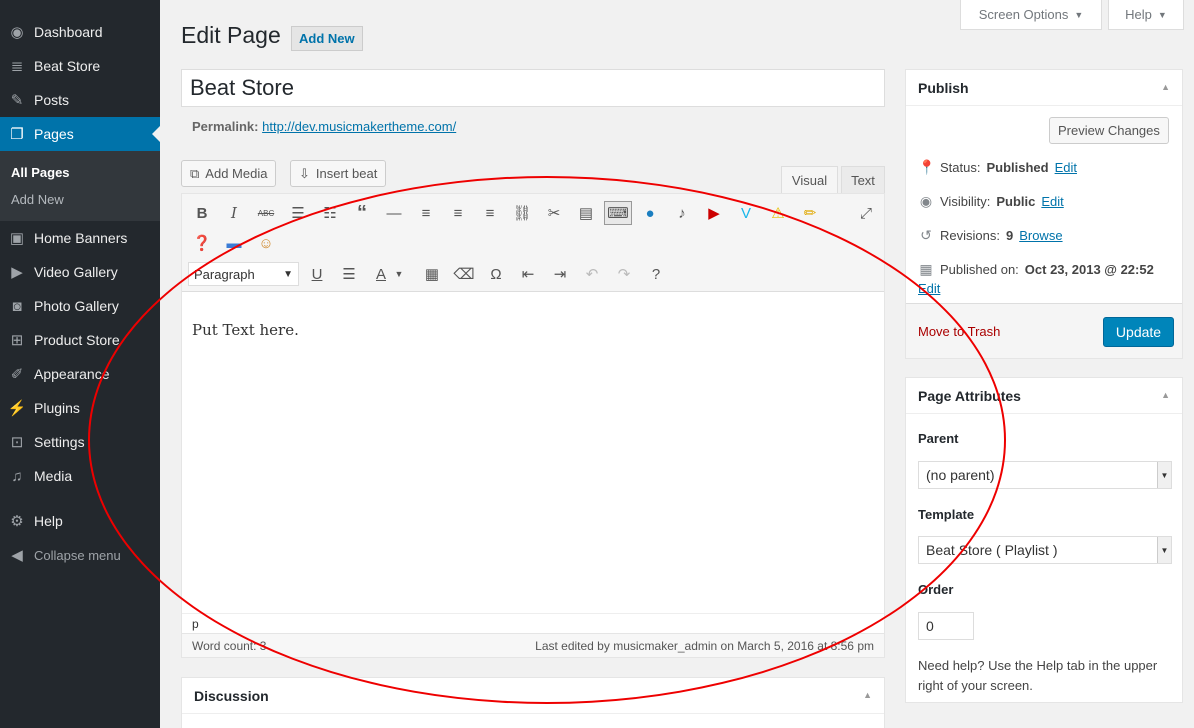 Image resolution: width=1194 pixels, height=728 pixels. What do you see at coordinates (432, 274) in the screenshot?
I see `paste-text-icon: ▦` at bounding box center [432, 274].